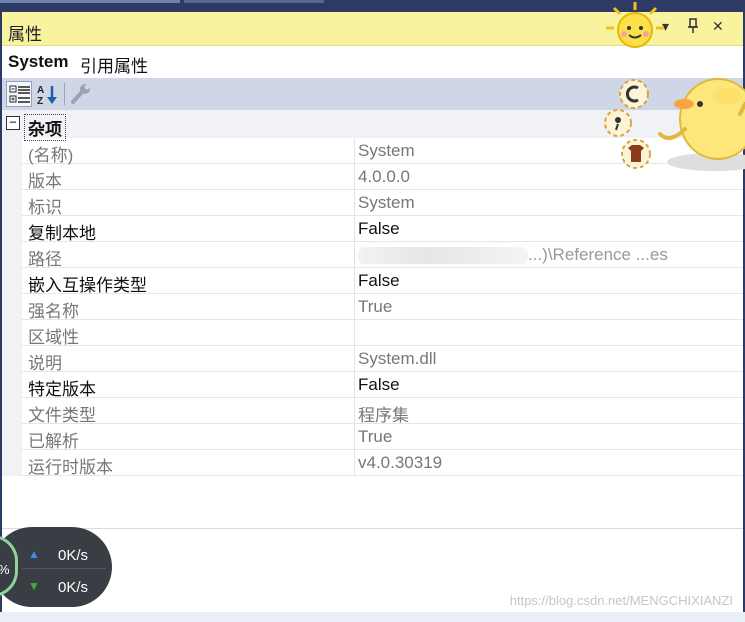 This screenshot has height=622, width=745. Describe the element at coordinates (34, 554) in the screenshot. I see `upload-arrow-icon: ▲` at that location.